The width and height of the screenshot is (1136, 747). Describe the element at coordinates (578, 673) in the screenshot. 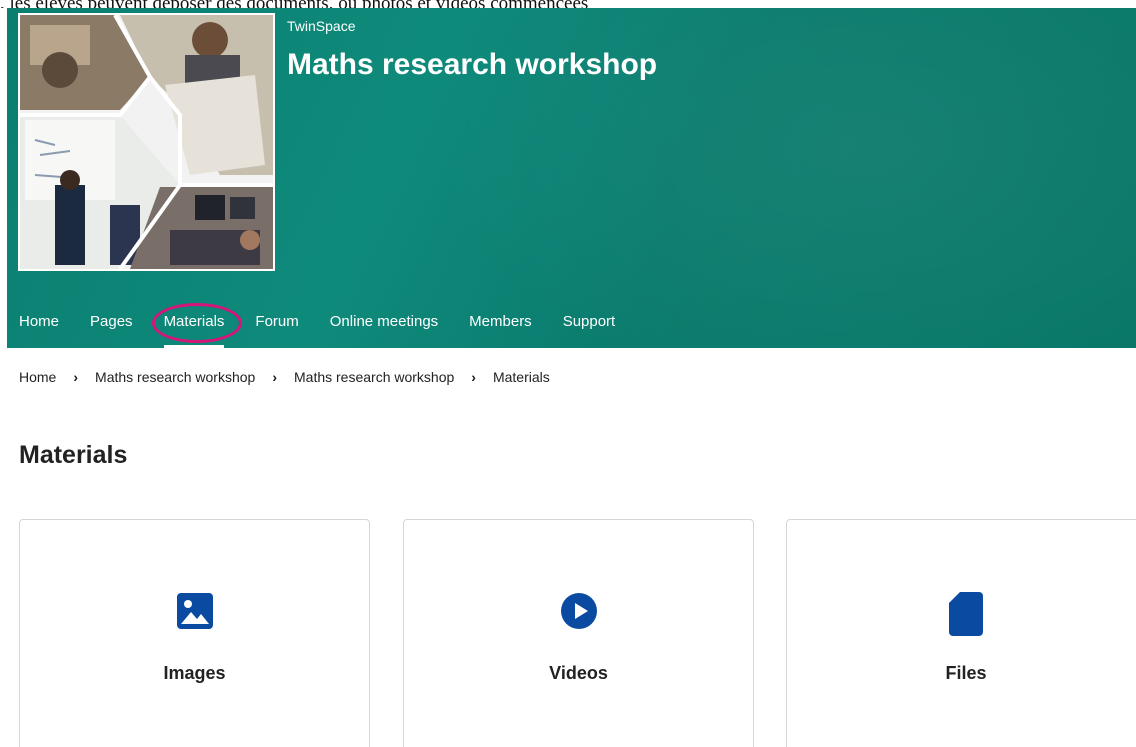

I see `card-label-videos: Videos` at that location.